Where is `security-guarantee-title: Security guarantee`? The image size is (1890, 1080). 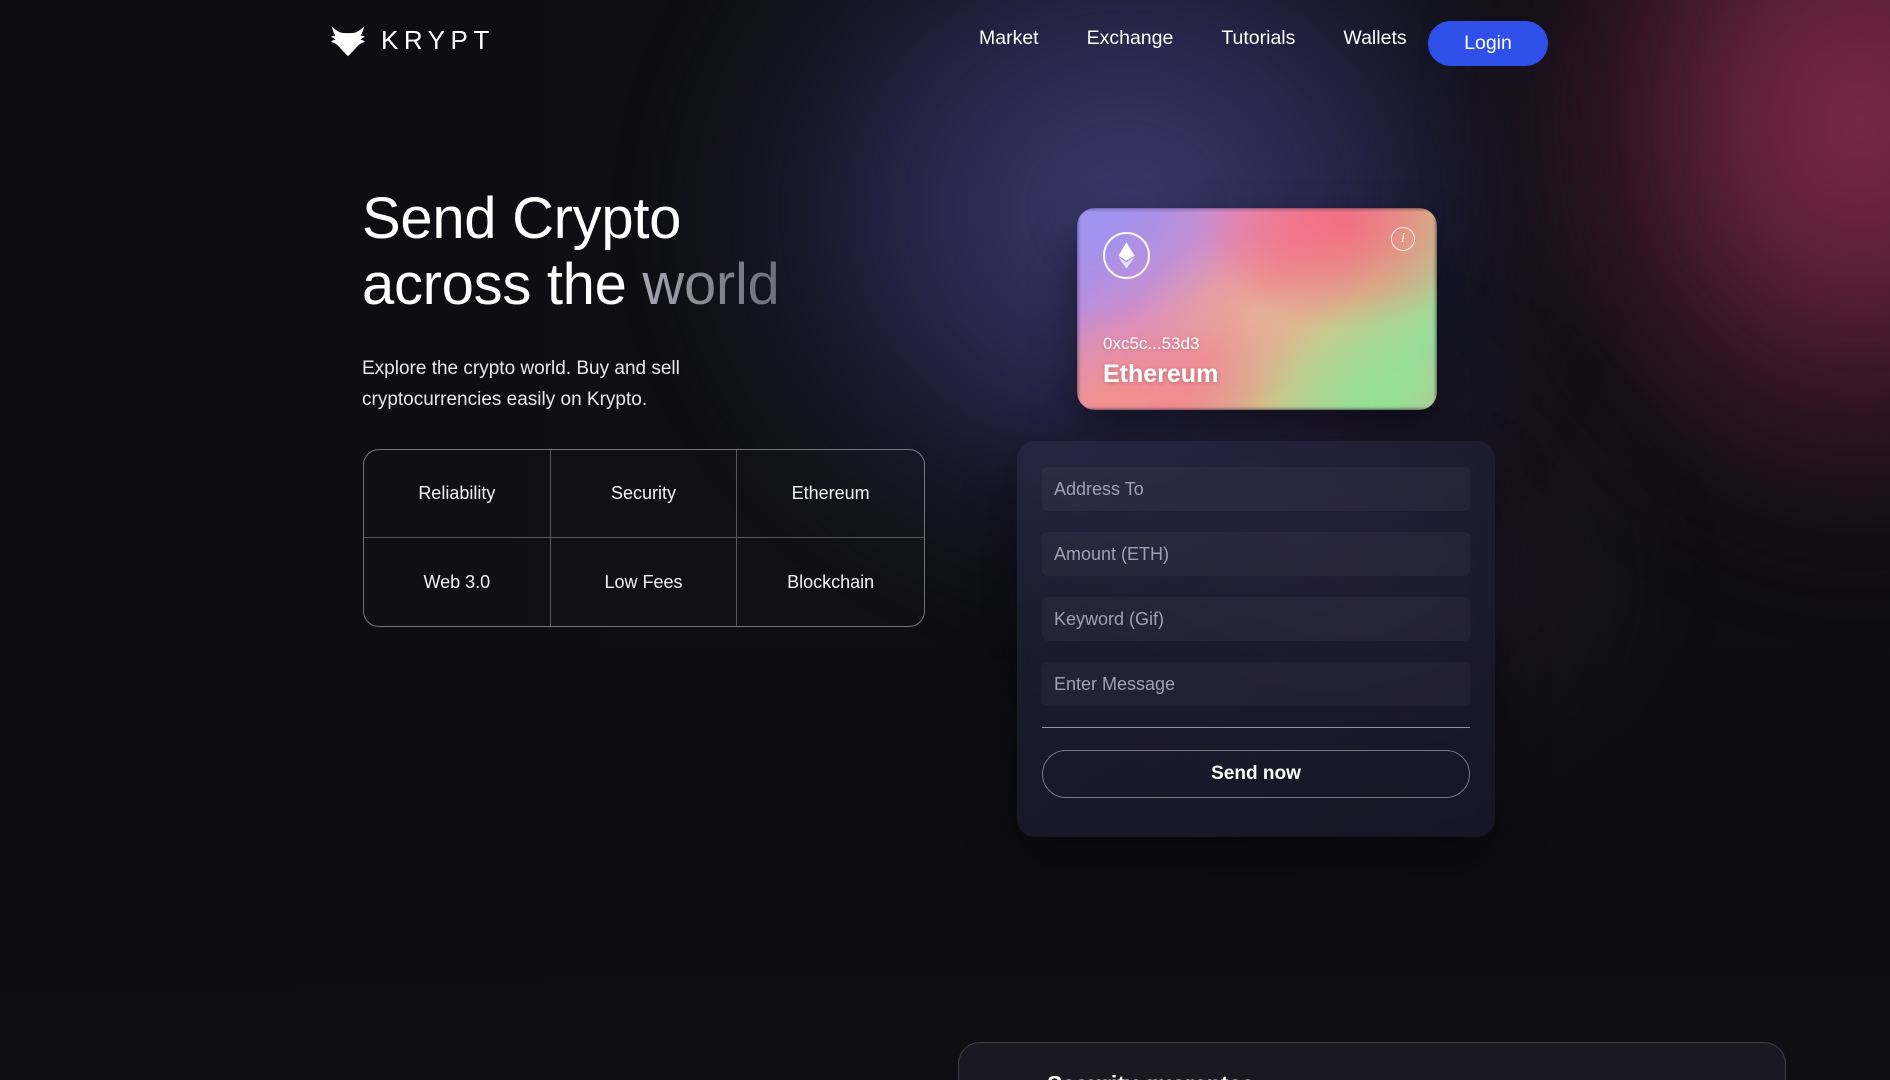
security-guarantee-title: Security guarantee is located at coordinates (1150, 1075).